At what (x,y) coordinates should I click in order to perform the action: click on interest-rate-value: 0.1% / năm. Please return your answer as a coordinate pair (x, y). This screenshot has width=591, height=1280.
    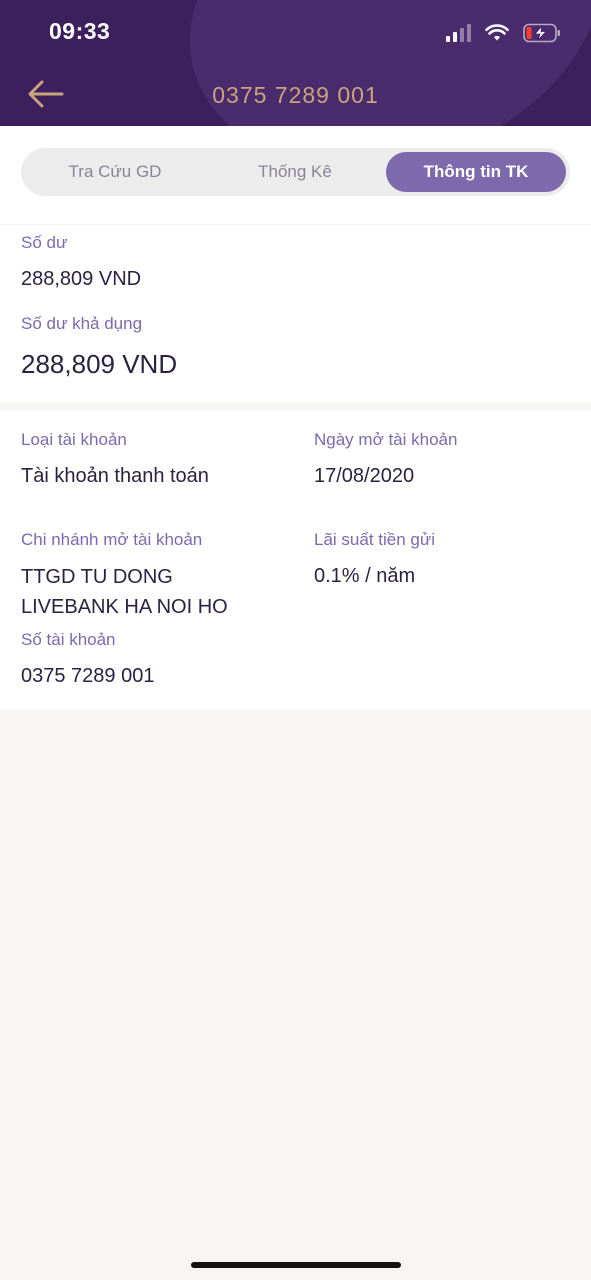
    Looking at the image, I should click on (365, 576).